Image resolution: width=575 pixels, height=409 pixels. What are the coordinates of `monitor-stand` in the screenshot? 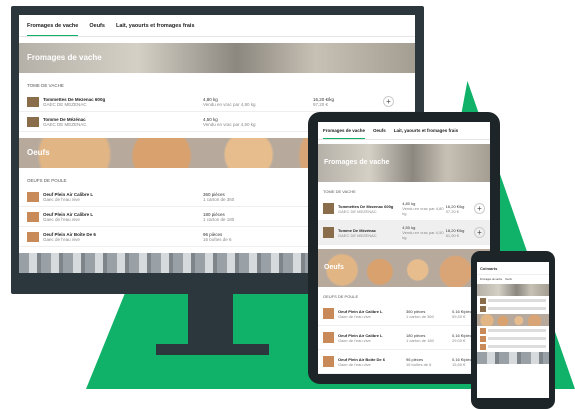 It's located at (210, 320).